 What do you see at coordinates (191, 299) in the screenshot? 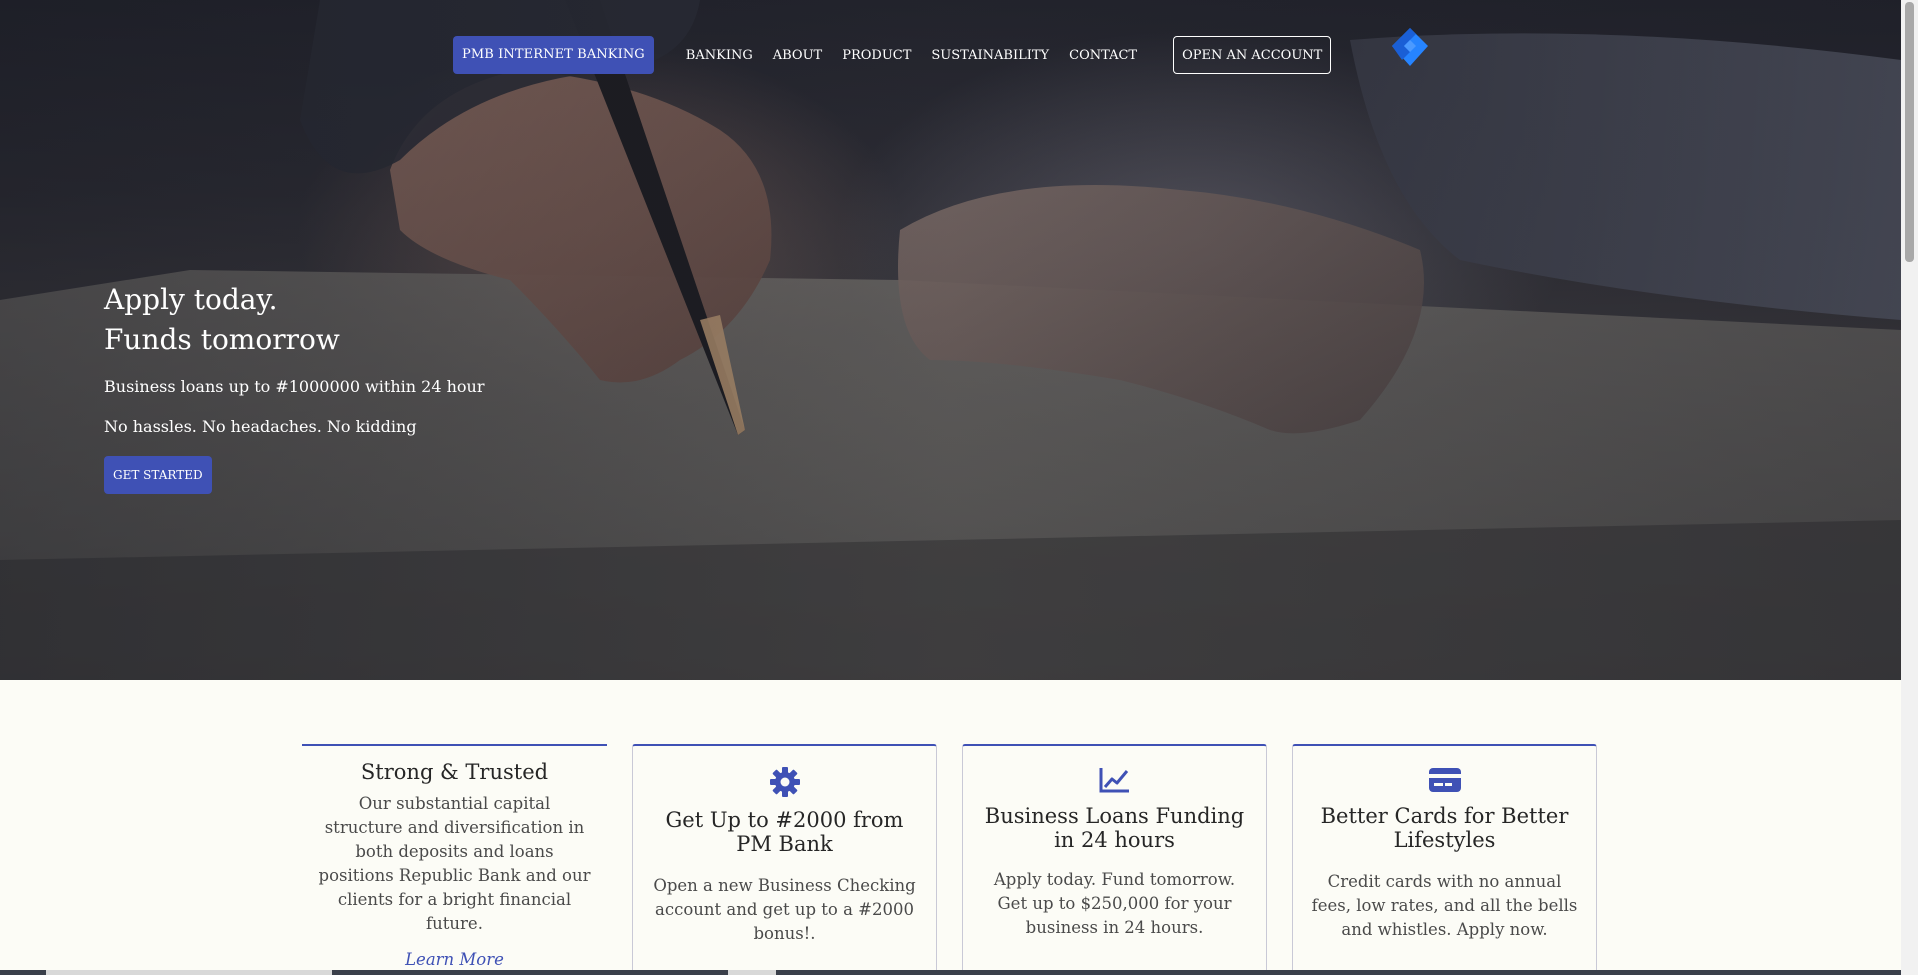
I see `hero-title-line1: Apply today.` at bounding box center [191, 299].